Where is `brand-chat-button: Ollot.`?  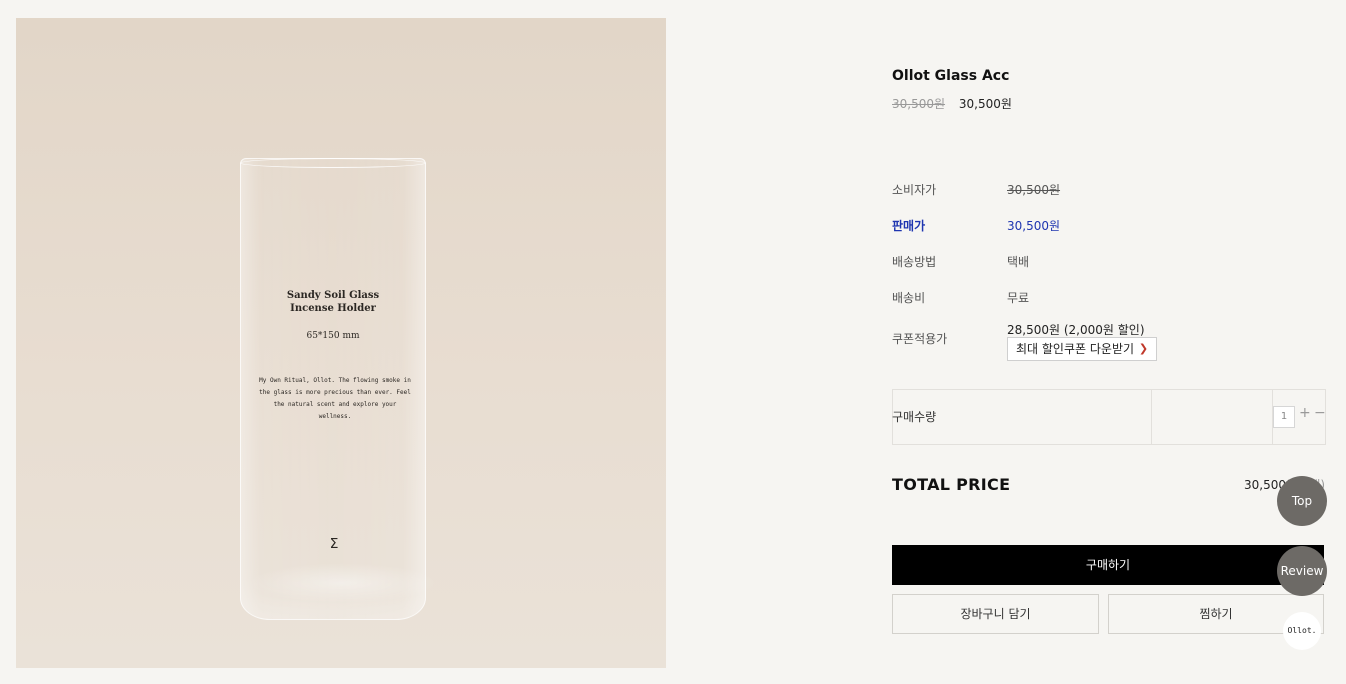
brand-chat-button: Ollot. is located at coordinates (1302, 631).